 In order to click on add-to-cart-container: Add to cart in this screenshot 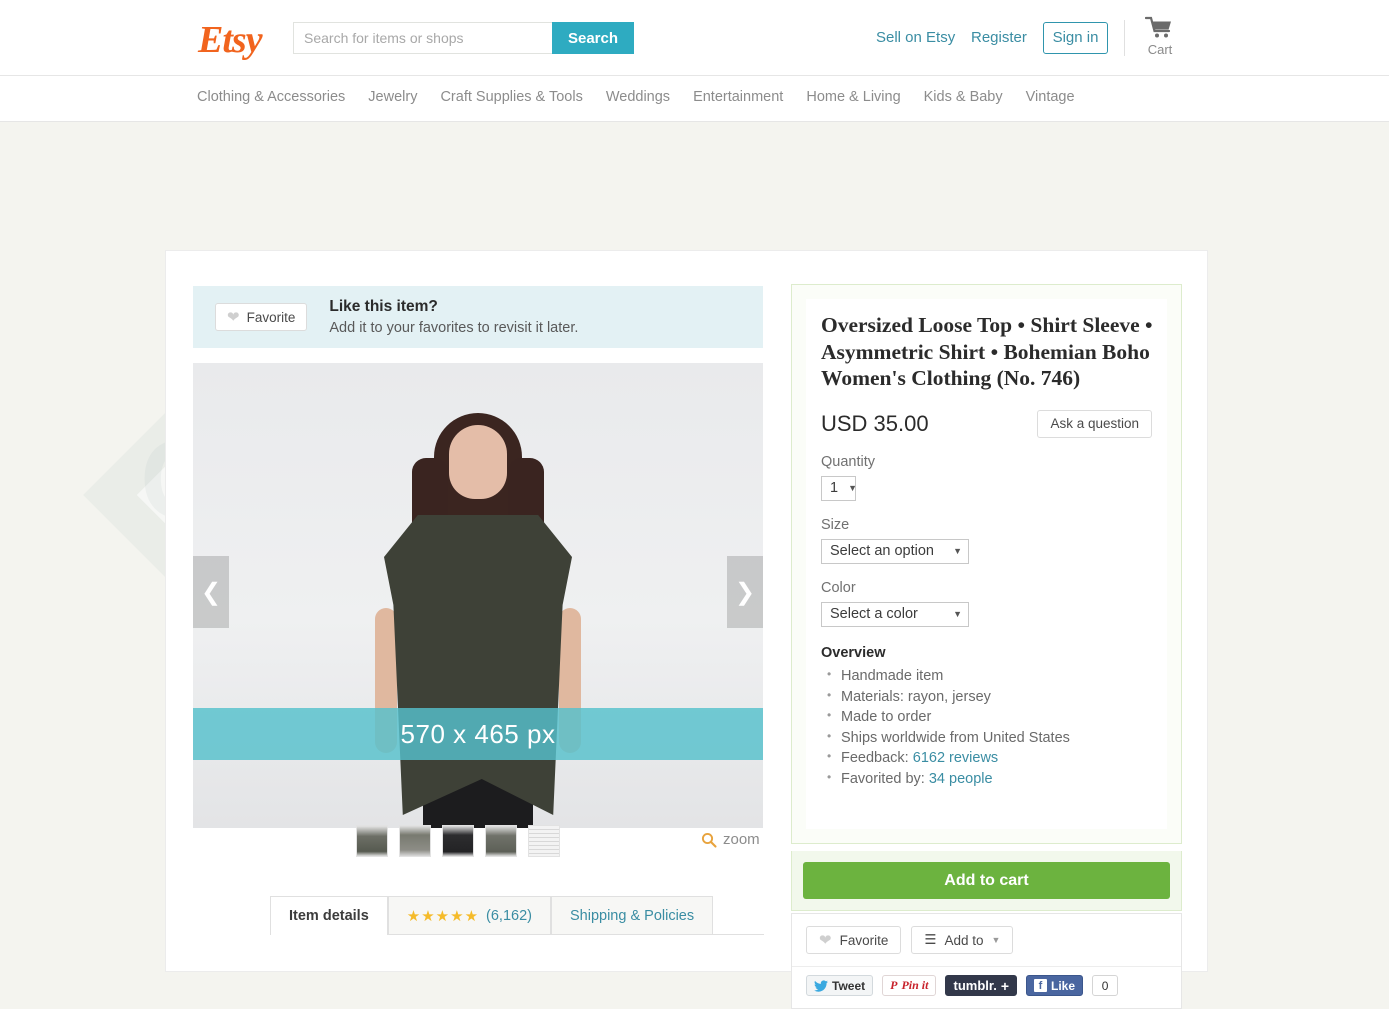, I will do `click(986, 881)`.